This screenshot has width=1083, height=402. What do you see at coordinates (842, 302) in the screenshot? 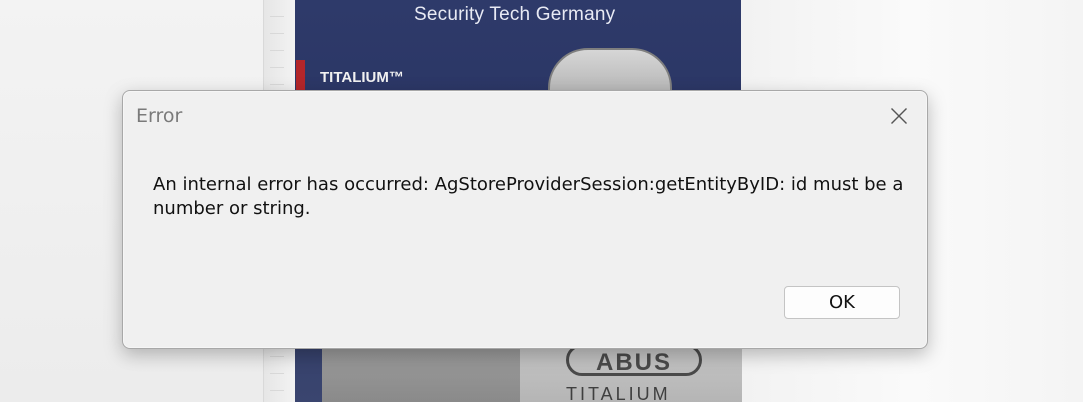
I see `ok-button: OK` at bounding box center [842, 302].